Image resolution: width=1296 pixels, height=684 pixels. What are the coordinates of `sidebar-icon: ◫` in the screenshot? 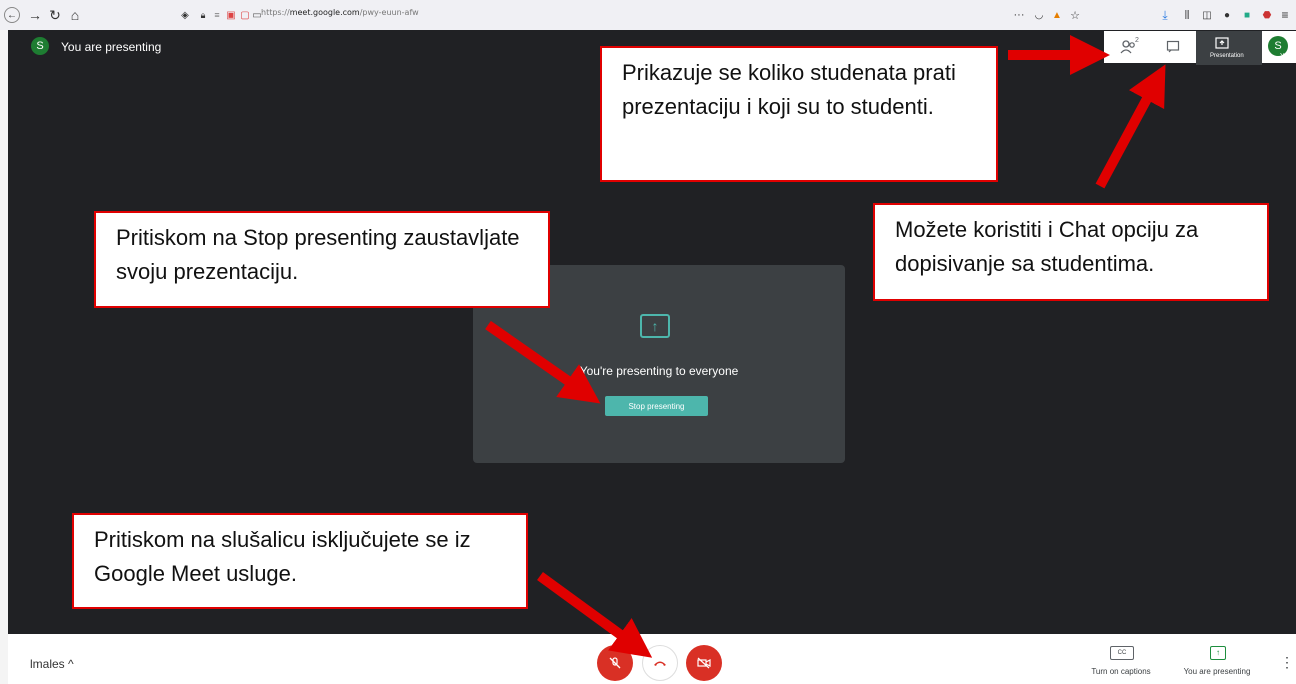 It's located at (1207, 15).